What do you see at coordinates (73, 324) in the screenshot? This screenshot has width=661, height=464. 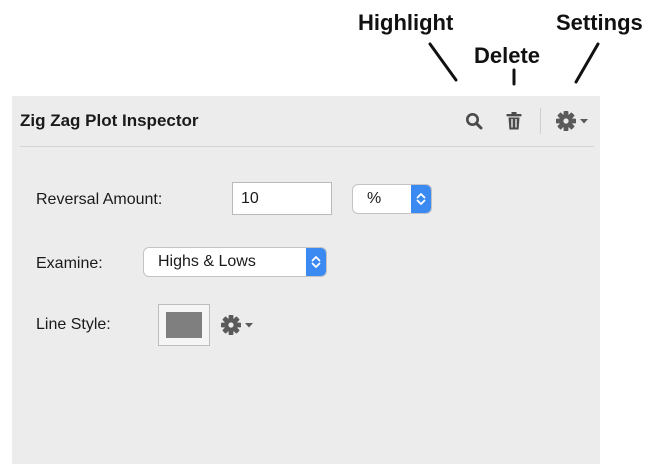 I see `line-style-label: Line Style:` at bounding box center [73, 324].